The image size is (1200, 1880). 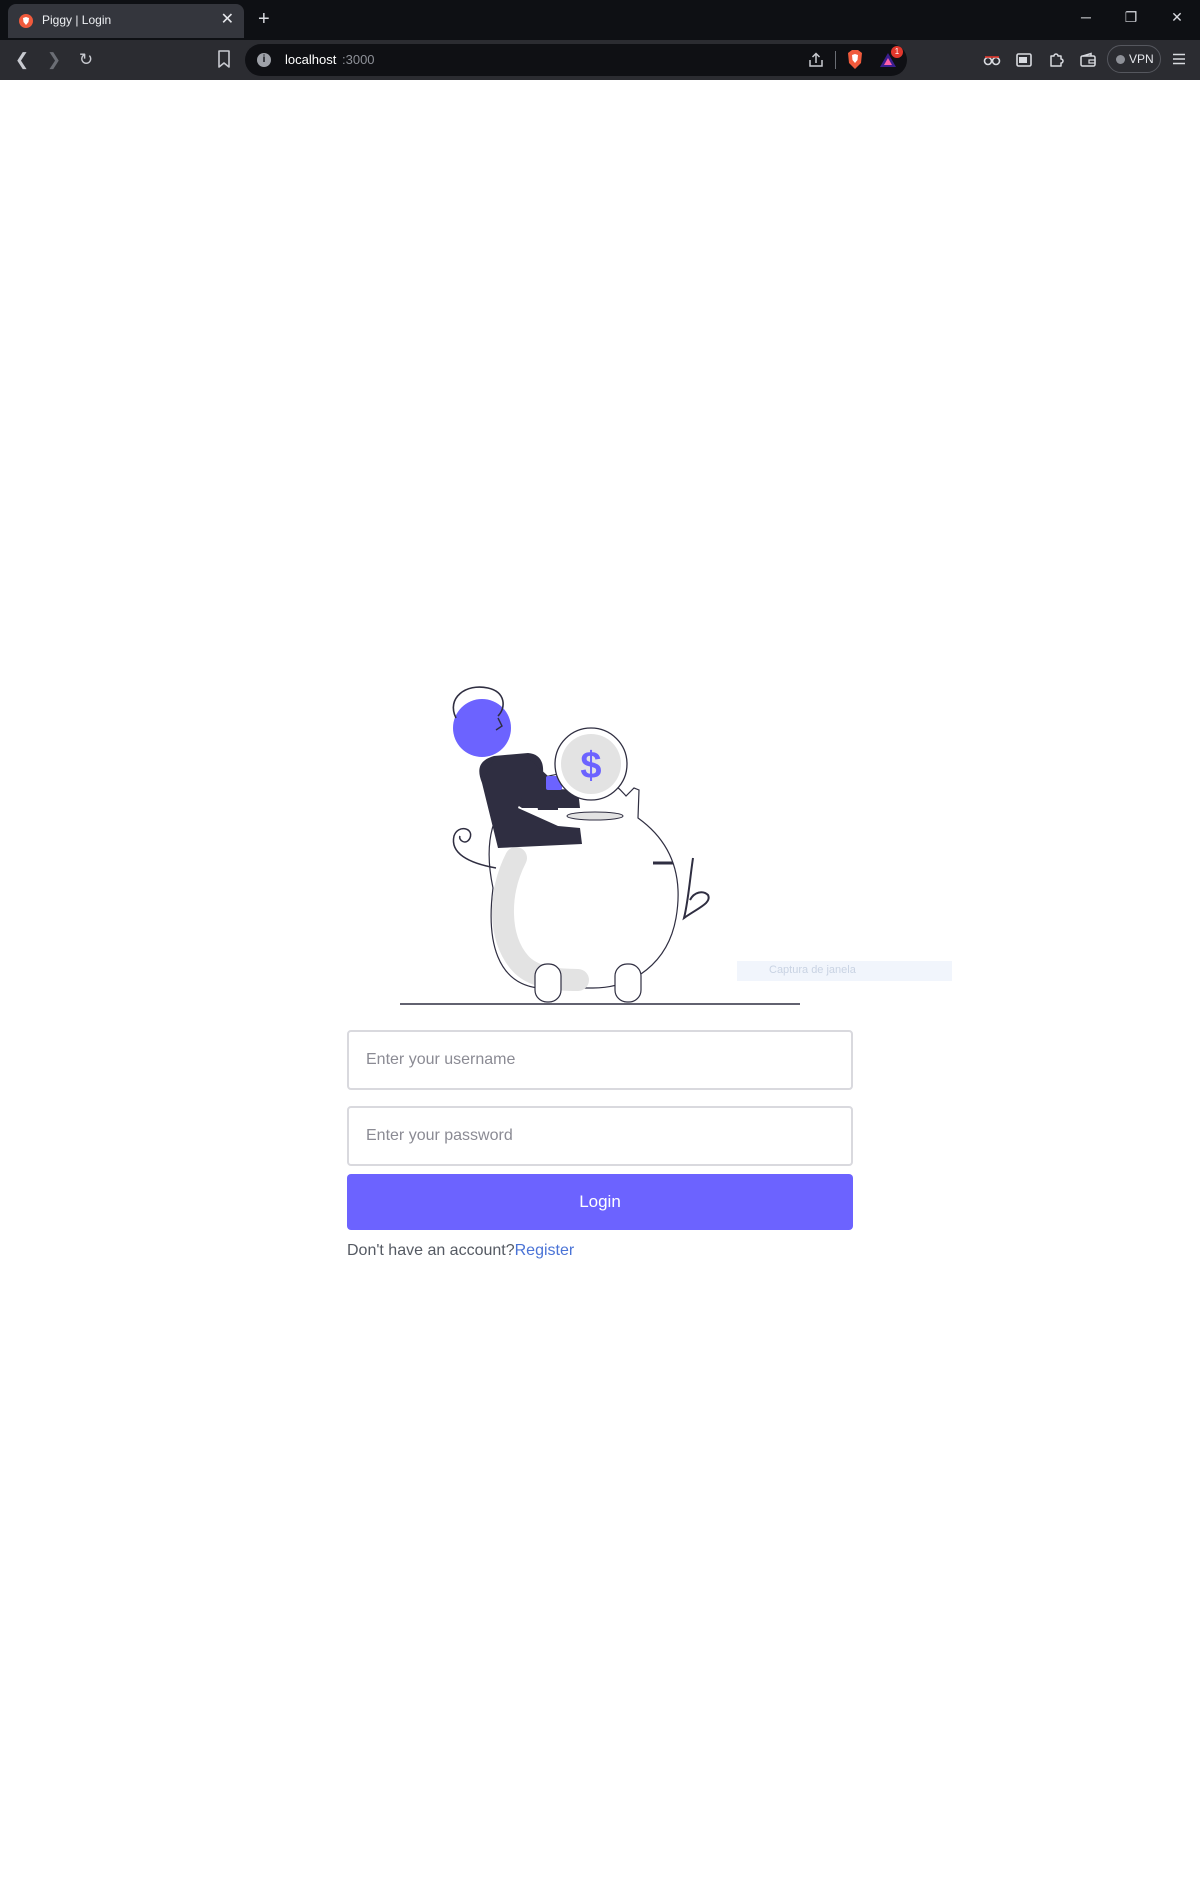 What do you see at coordinates (1088, 60) in the screenshot?
I see `wallet-icon` at bounding box center [1088, 60].